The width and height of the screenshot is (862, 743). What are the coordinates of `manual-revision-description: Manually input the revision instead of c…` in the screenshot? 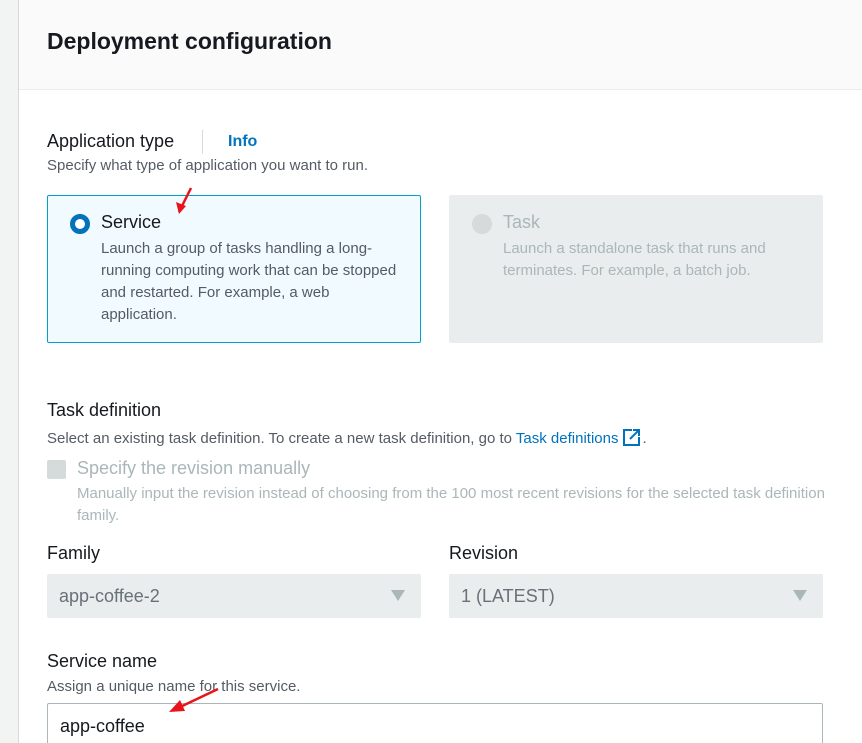 It's located at (451, 504).